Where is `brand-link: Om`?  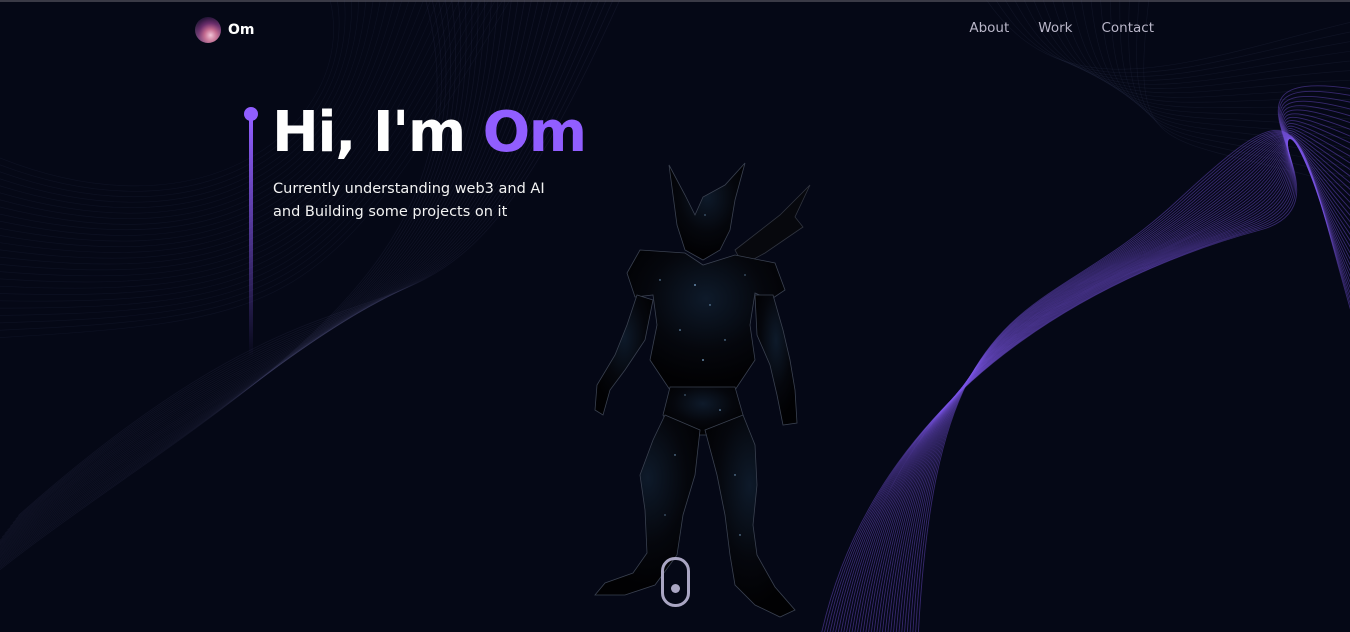
brand-link: Om is located at coordinates (225, 30).